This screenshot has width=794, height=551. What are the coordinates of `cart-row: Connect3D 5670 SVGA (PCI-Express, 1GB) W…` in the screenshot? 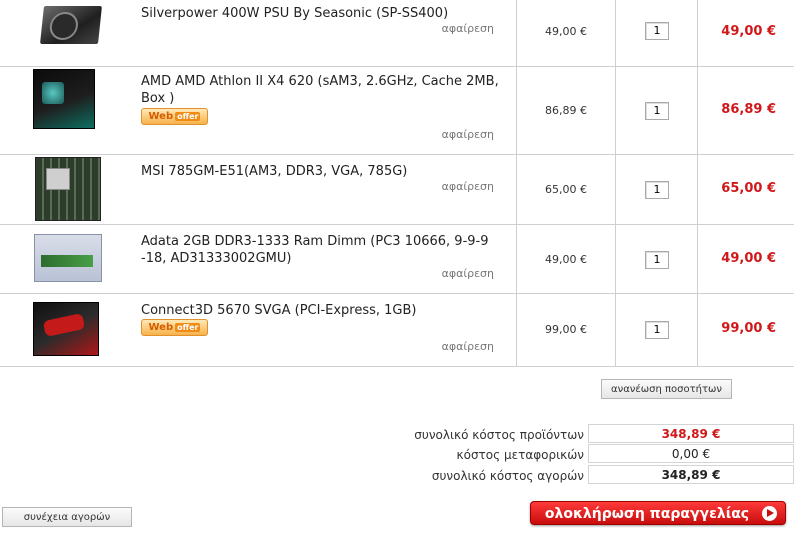 It's located at (397, 330).